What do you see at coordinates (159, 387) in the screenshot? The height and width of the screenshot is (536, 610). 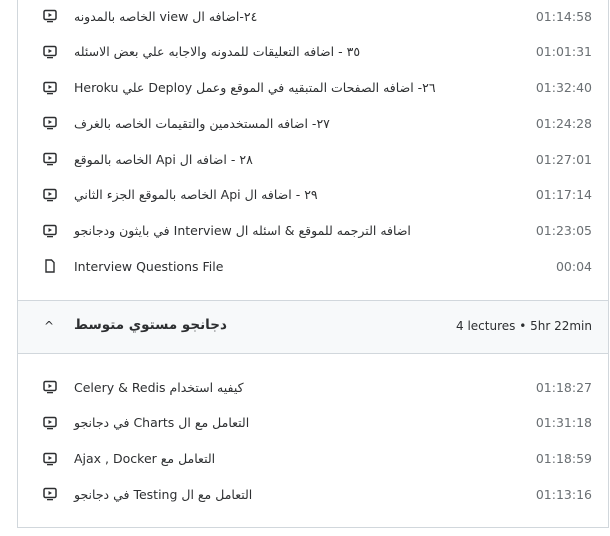 I see `lecture-title: كيفيه استخدام Celery & Redis` at bounding box center [159, 387].